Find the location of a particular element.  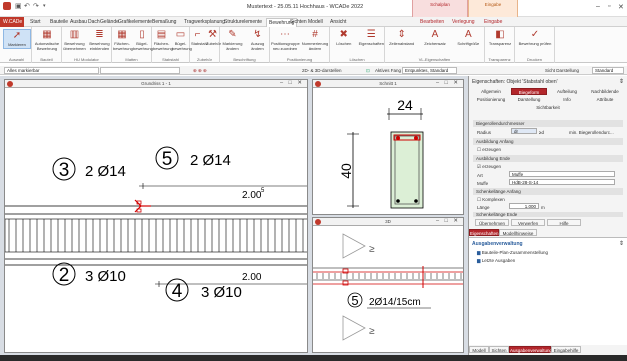

minimize-button: – is located at coordinates (598, 6).